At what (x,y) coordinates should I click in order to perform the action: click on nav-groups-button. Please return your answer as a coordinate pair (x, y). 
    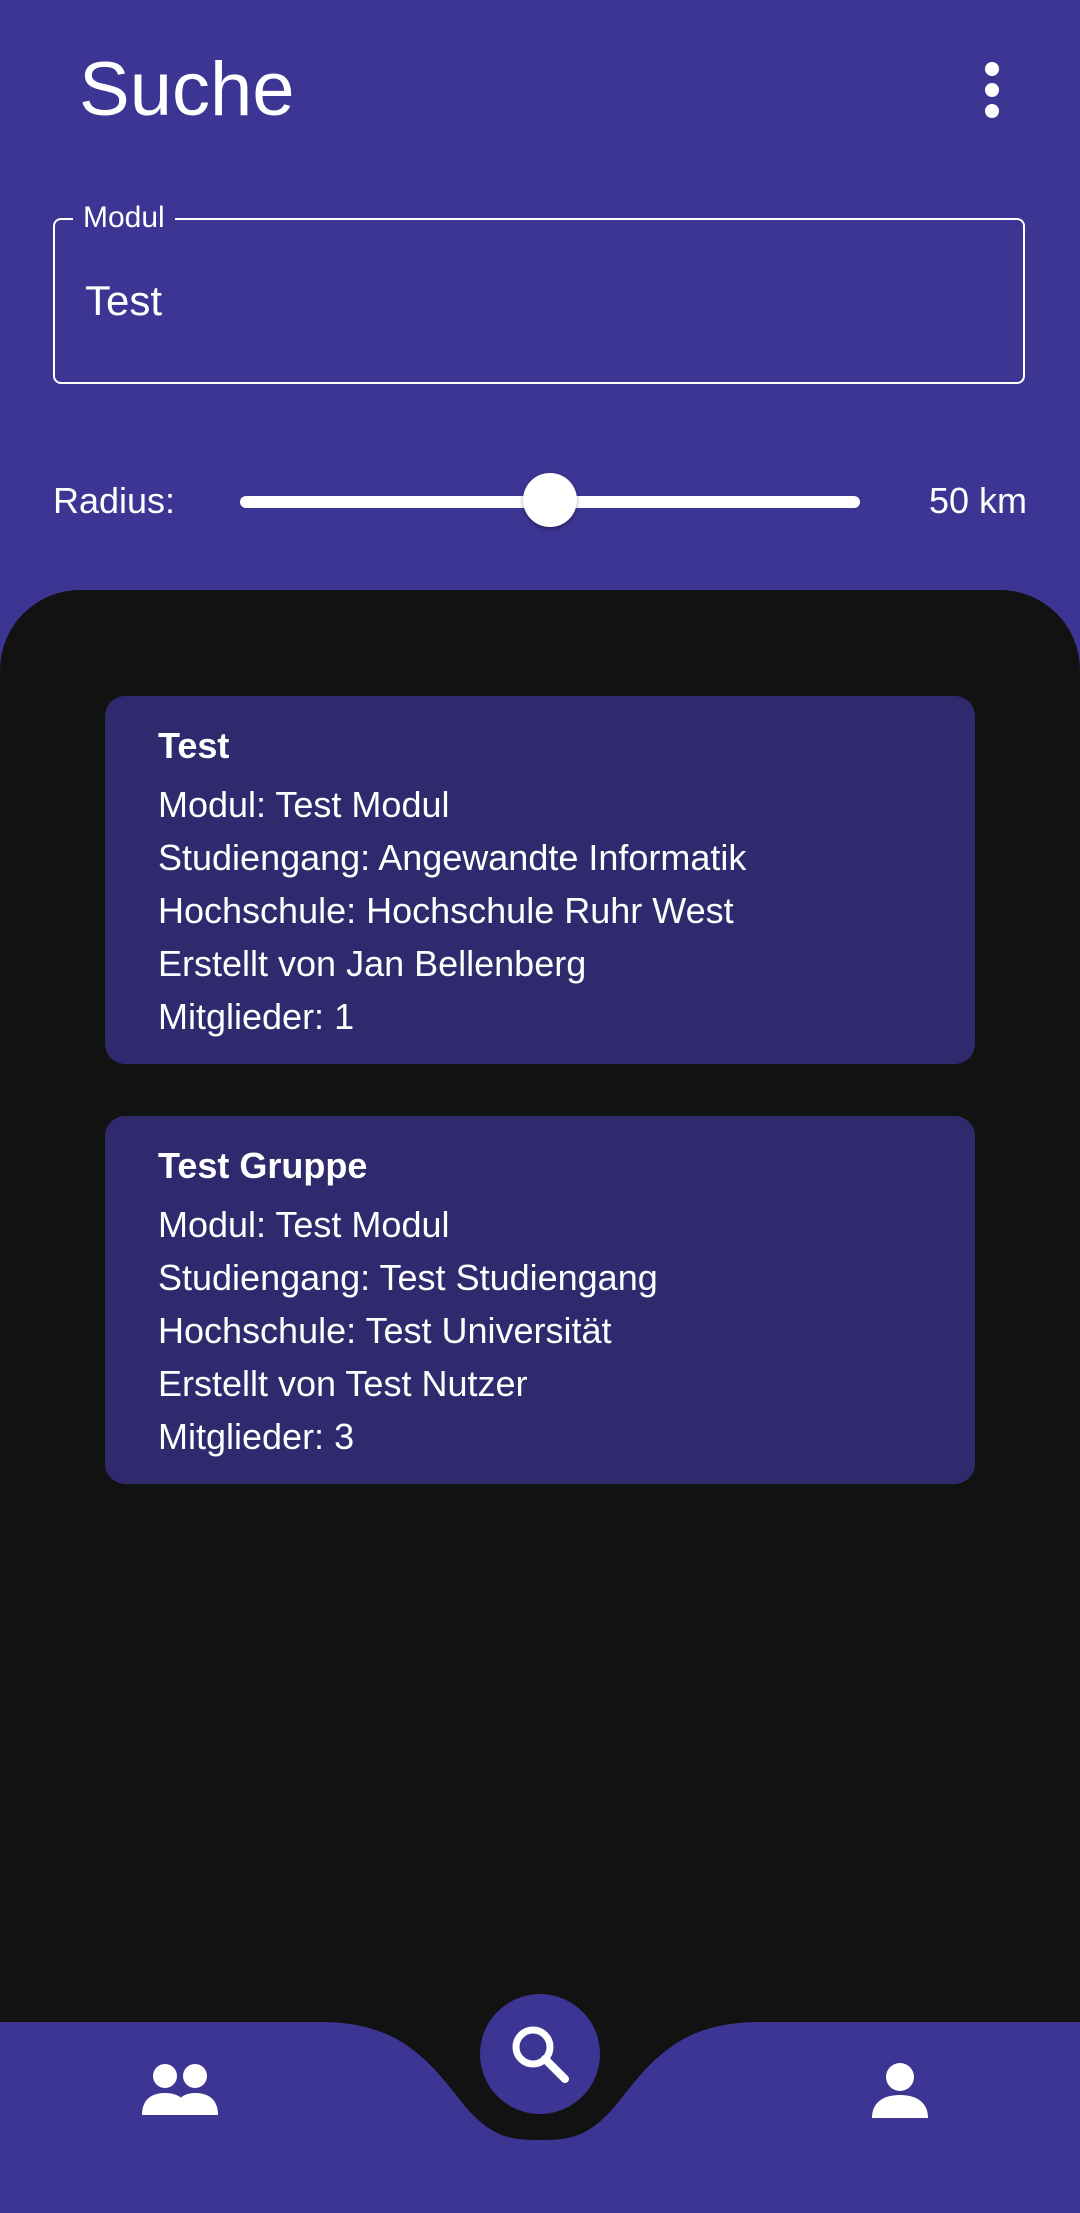
    Looking at the image, I should click on (180, 2090).